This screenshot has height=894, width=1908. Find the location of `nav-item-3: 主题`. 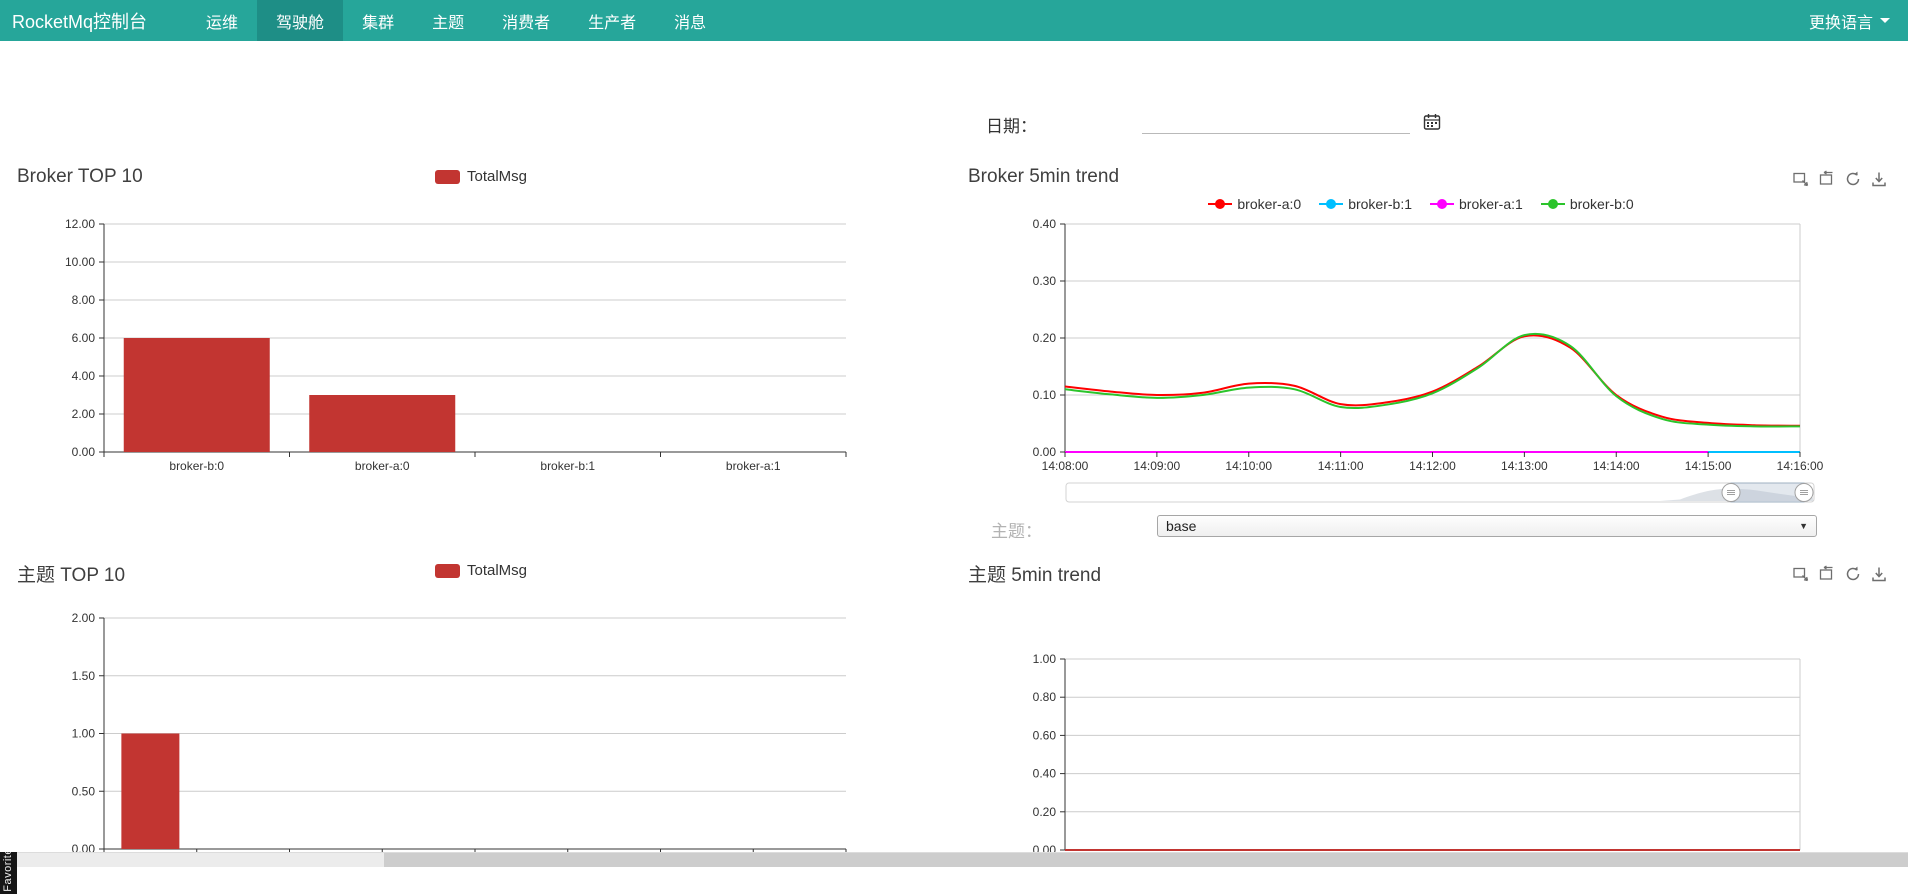

nav-item-3: 主题 is located at coordinates (448, 20).